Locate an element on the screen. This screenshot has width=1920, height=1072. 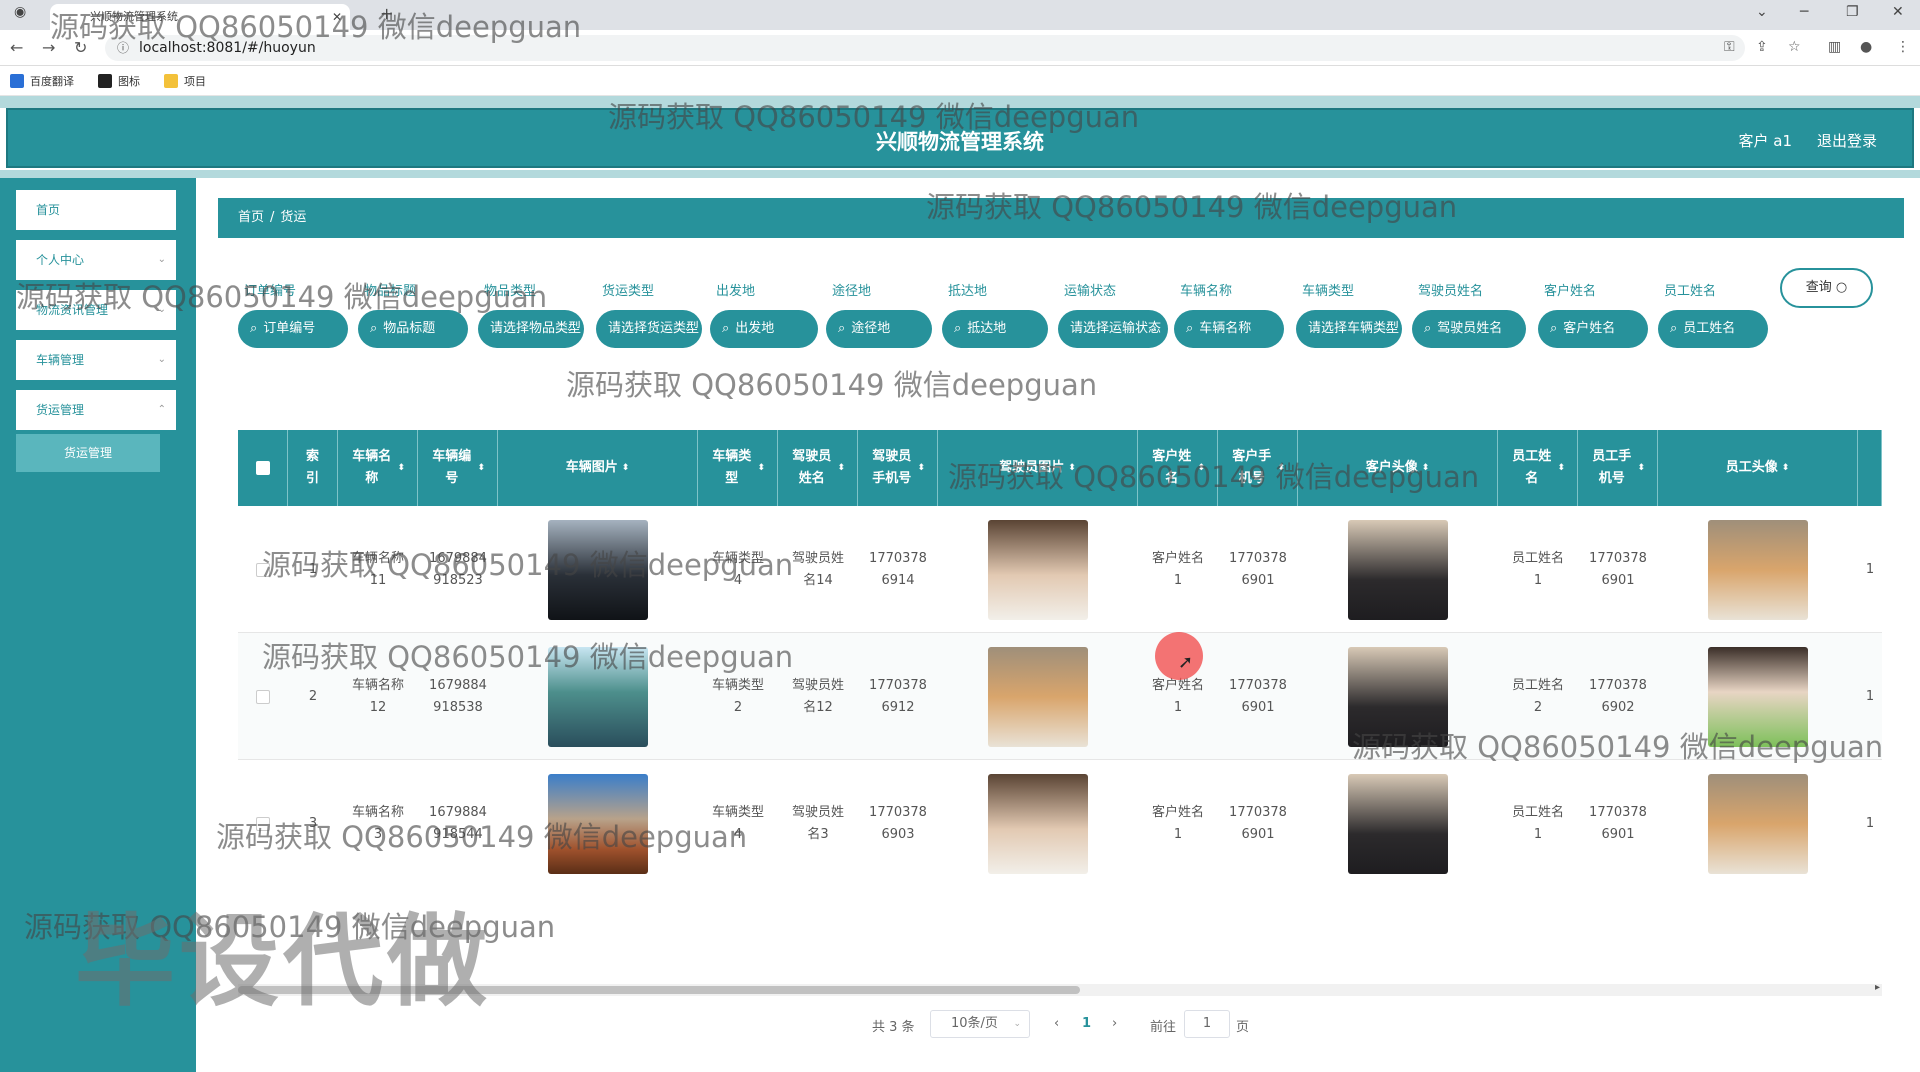
column-header: 索引 is located at coordinates (313, 468).